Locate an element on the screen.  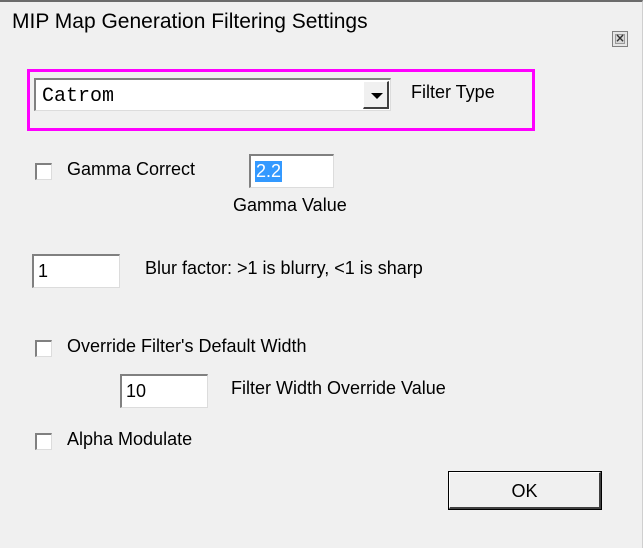
gamma-value-input: 2.2 is located at coordinates (291, 171).